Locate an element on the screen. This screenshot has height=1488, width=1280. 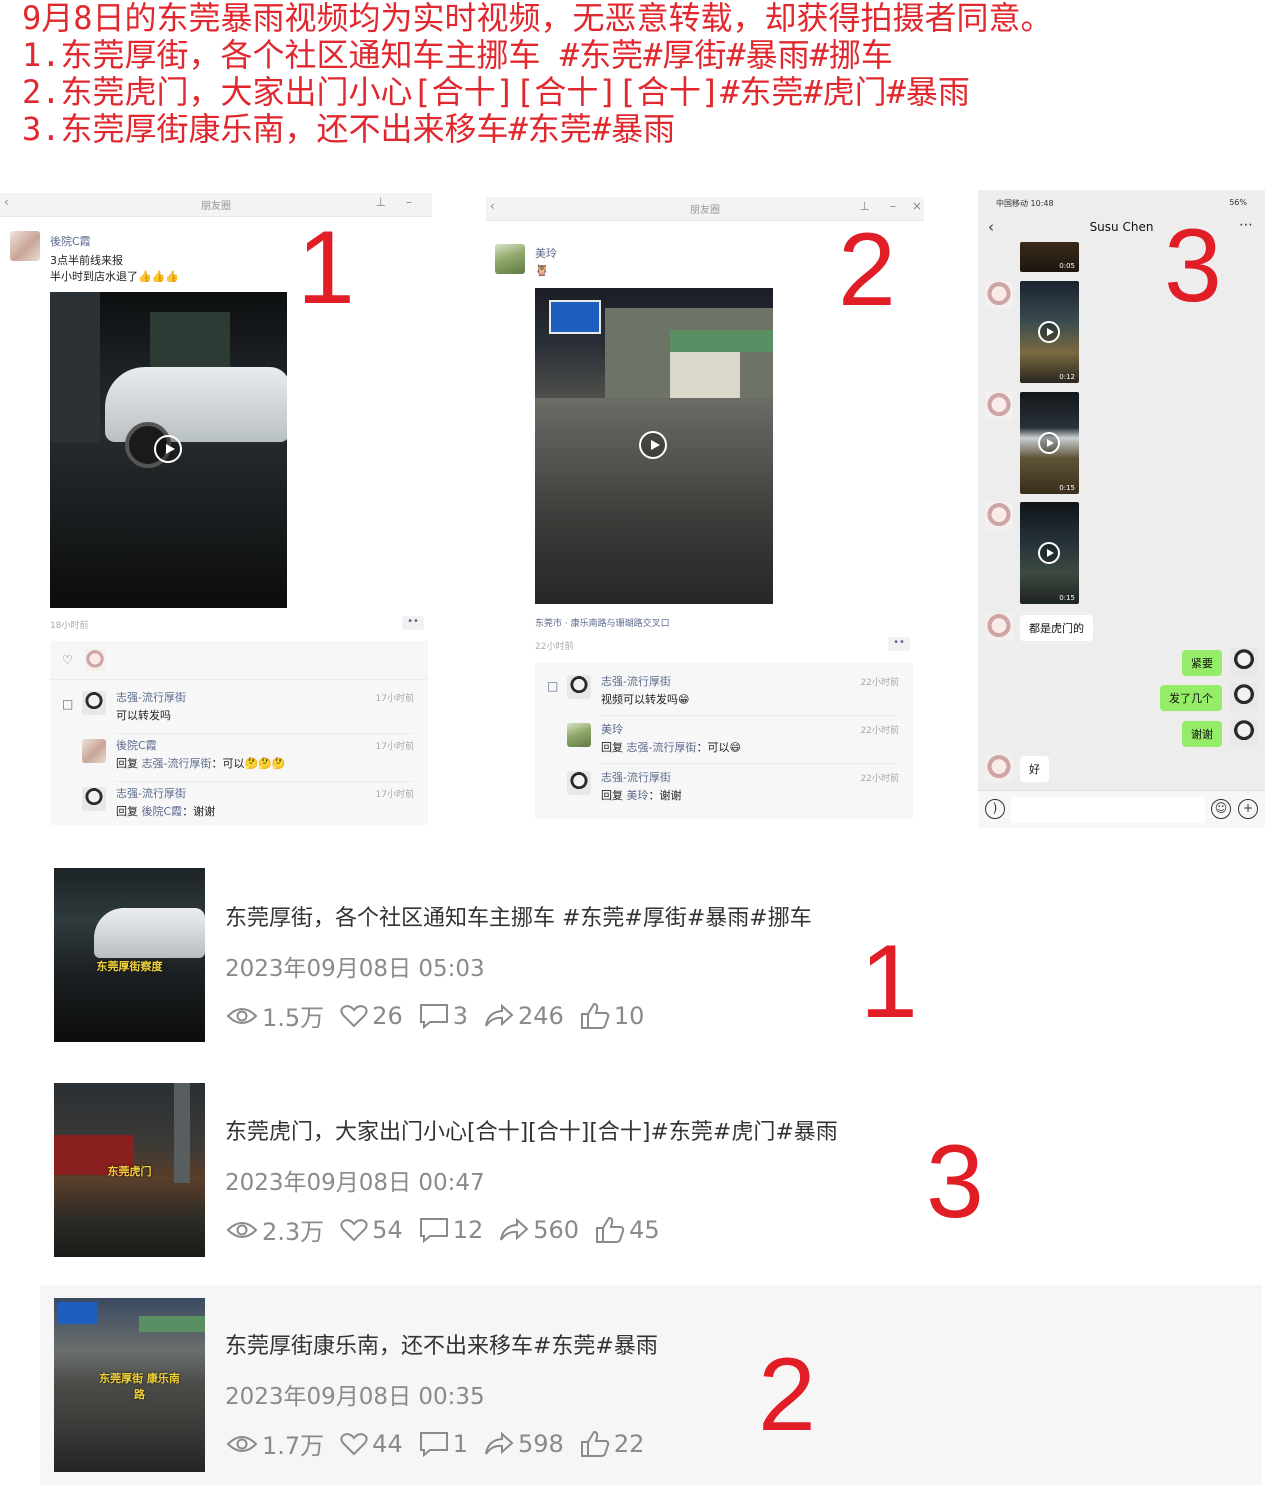
battery-level: 56% is located at coordinates (1238, 202).